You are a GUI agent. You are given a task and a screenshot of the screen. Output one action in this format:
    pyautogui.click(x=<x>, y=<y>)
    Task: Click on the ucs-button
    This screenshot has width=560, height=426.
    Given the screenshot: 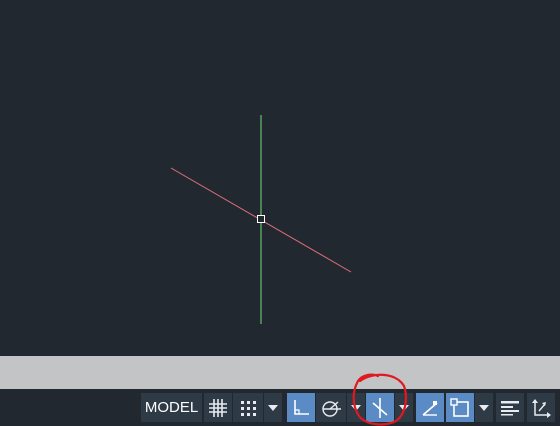 What is the action you would take?
    pyautogui.click(x=541, y=407)
    